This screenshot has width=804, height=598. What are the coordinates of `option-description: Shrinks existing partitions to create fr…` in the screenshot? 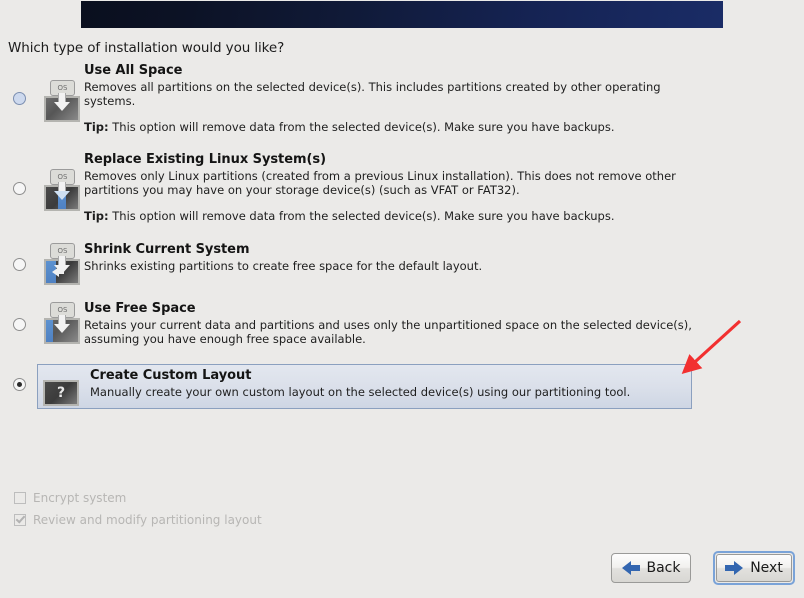 It's located at (283, 266).